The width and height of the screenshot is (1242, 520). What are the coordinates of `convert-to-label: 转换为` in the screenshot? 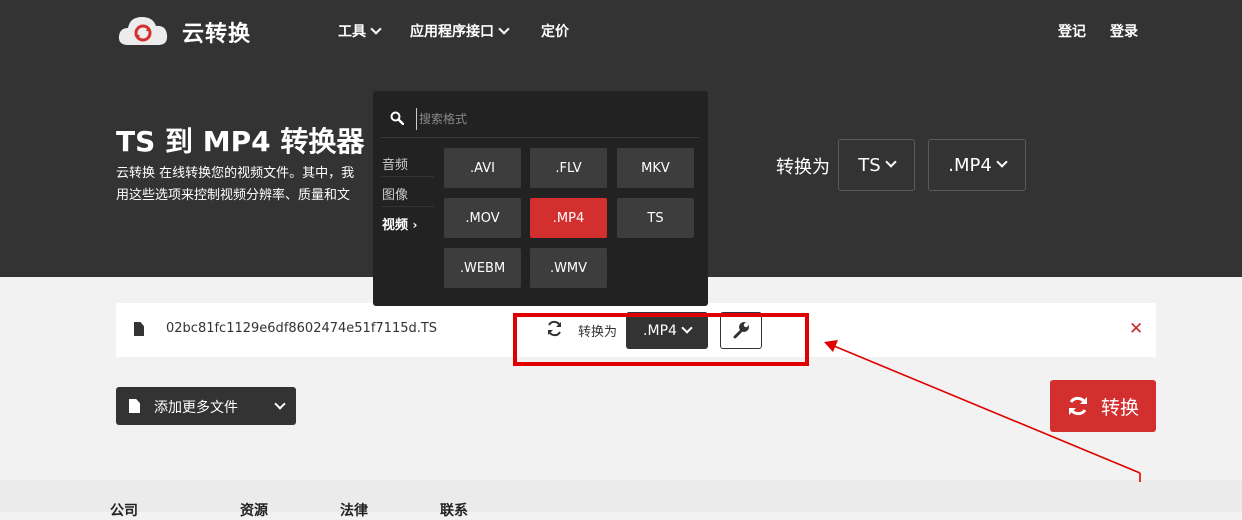 It's located at (803, 167).